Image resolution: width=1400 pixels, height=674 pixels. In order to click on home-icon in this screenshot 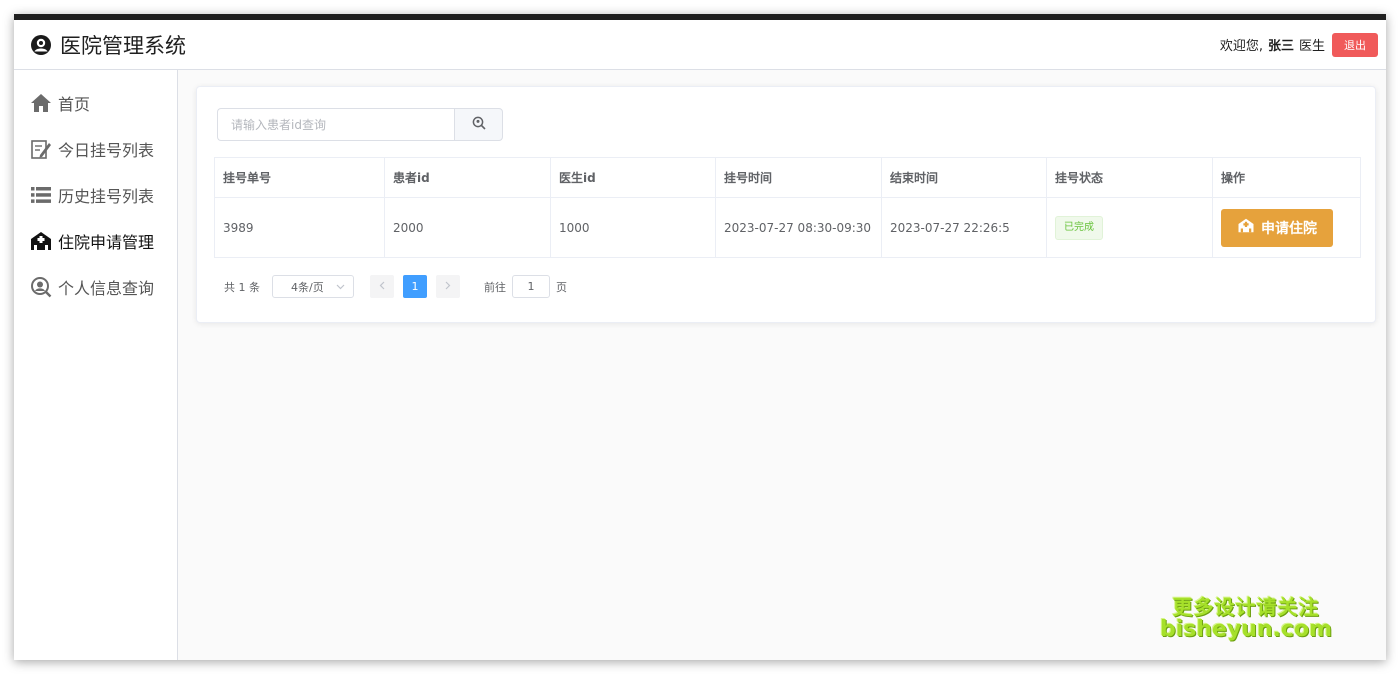, I will do `click(41, 103)`.